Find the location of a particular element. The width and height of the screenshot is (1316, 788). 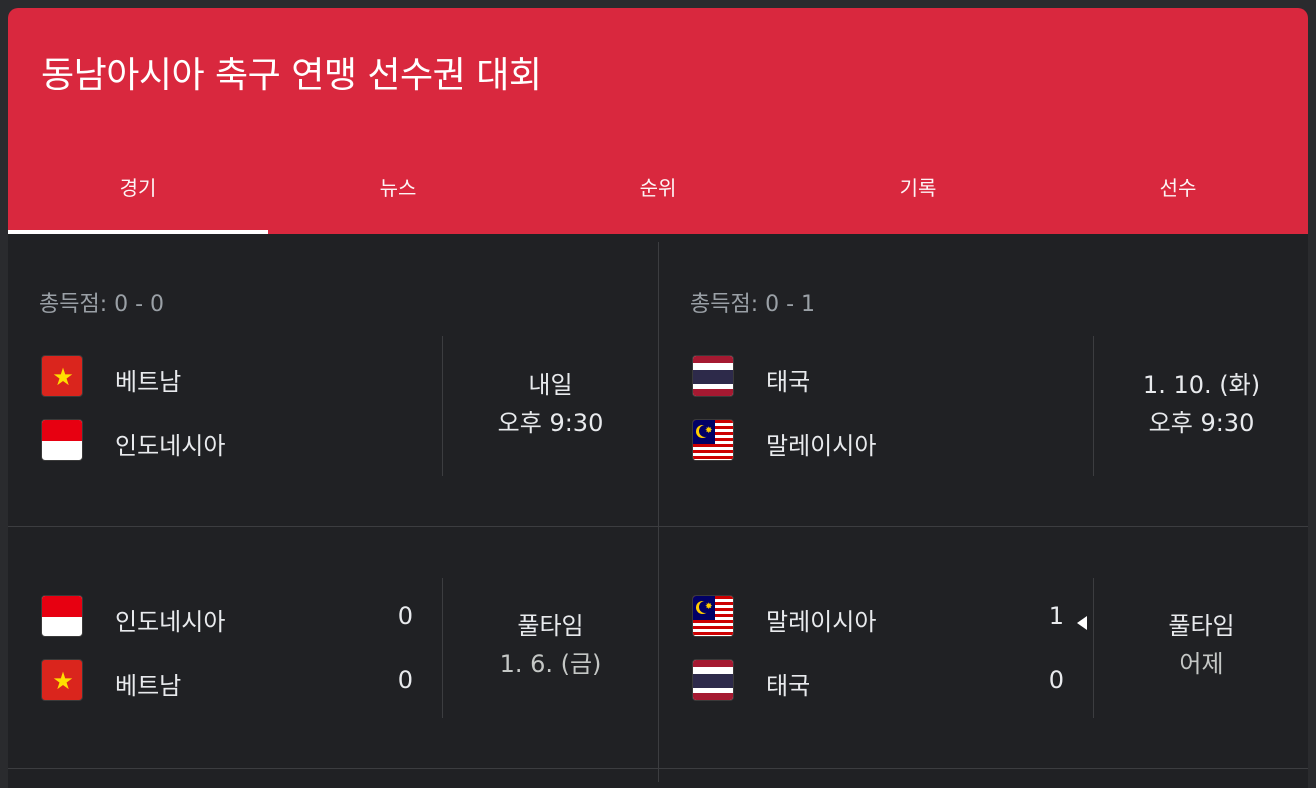

tab-stats: 기록 is located at coordinates (918, 195).